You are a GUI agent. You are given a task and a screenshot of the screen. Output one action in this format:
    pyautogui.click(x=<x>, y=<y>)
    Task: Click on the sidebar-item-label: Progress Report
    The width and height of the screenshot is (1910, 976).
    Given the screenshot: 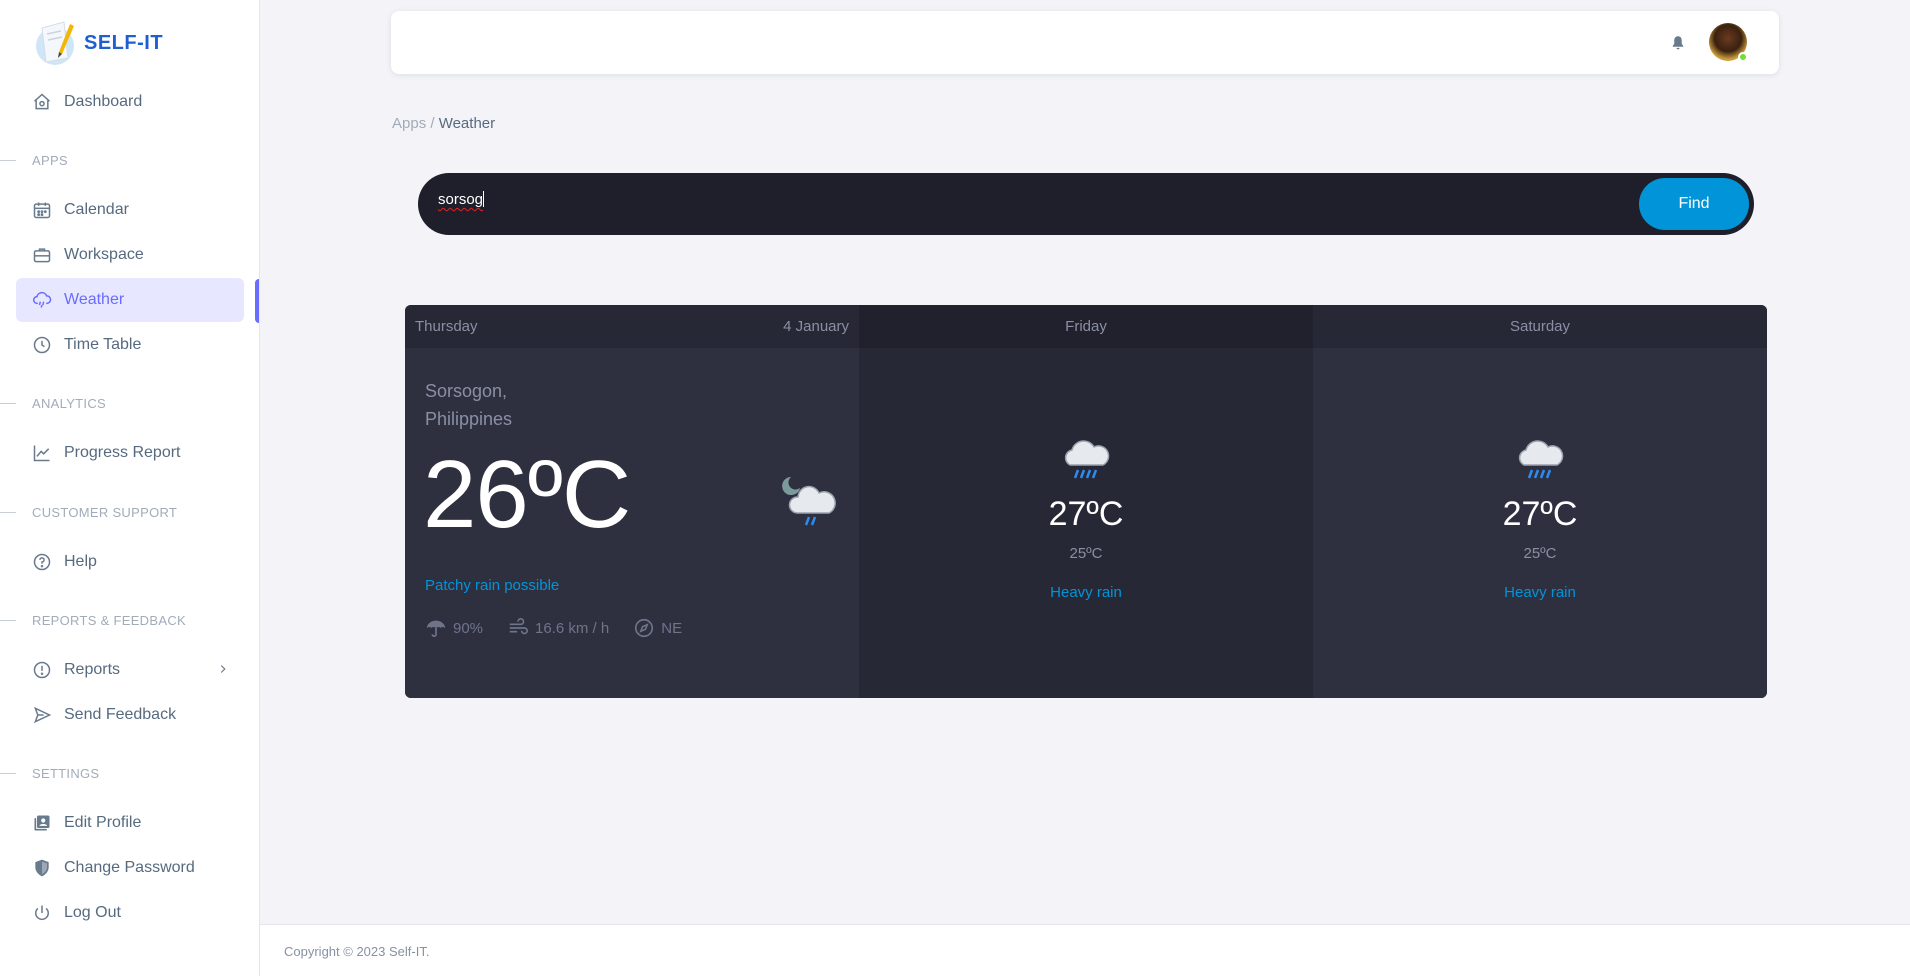 What is the action you would take?
    pyautogui.click(x=122, y=452)
    